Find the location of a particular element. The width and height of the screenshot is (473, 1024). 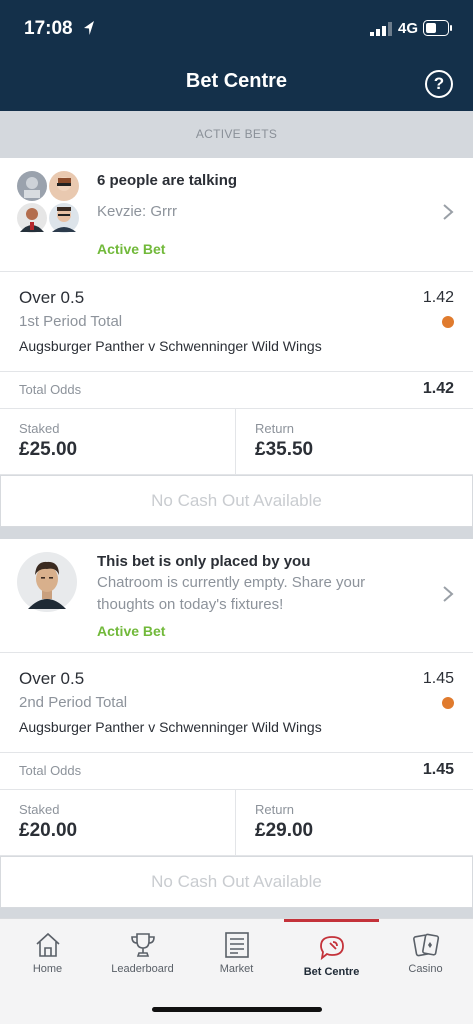

battery-icon is located at coordinates (437, 28).